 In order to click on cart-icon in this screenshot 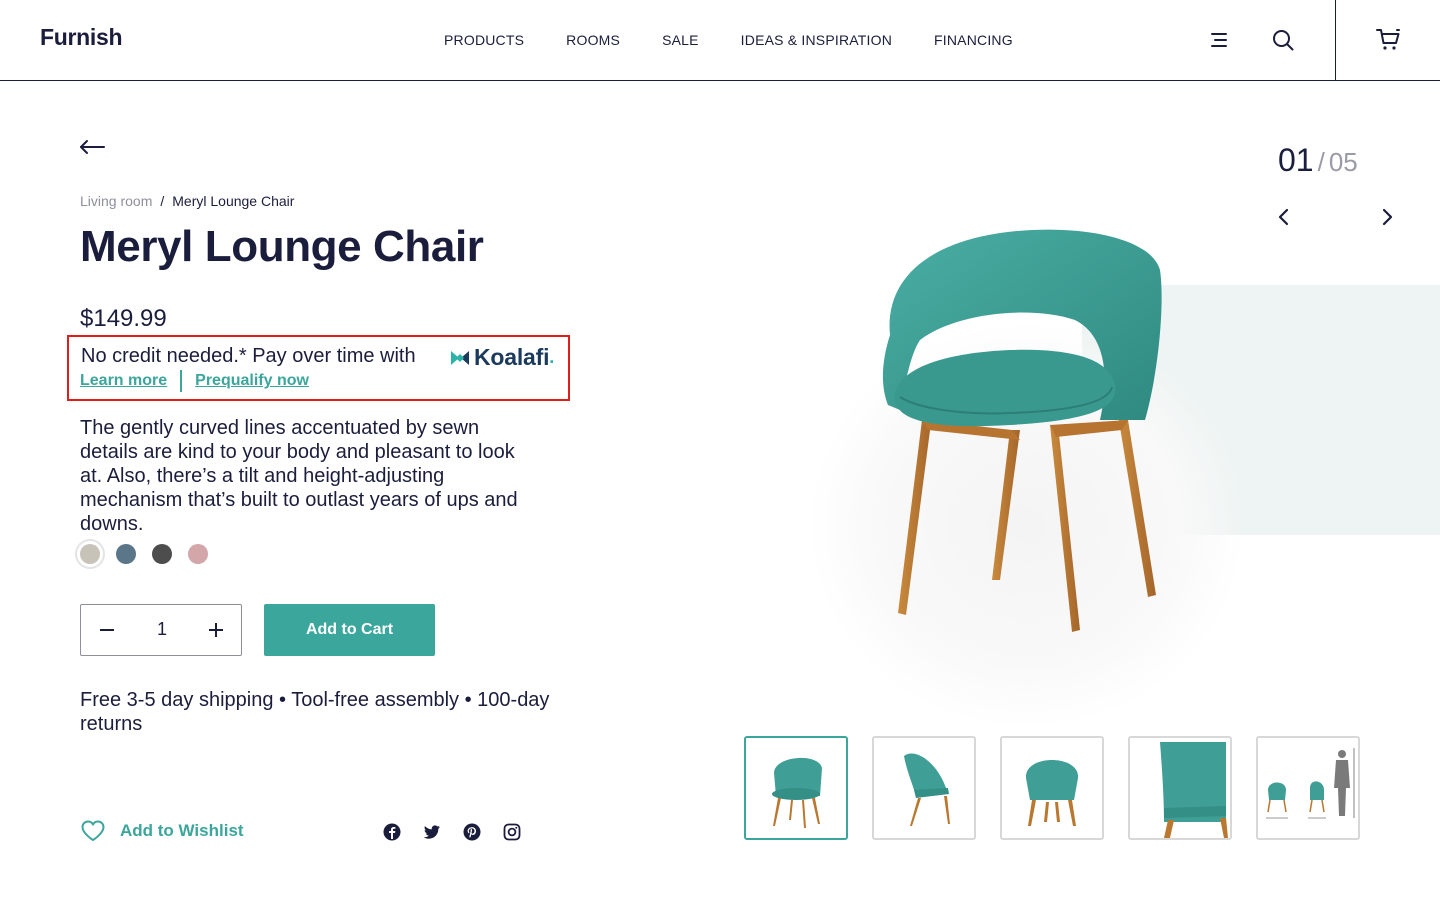, I will do `click(1388, 39)`.